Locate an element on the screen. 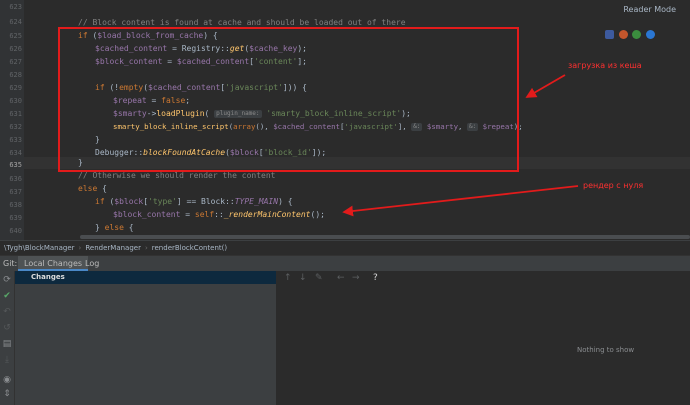 This screenshot has height=405, width=690. line-number: 625 is located at coordinates (15, 36).